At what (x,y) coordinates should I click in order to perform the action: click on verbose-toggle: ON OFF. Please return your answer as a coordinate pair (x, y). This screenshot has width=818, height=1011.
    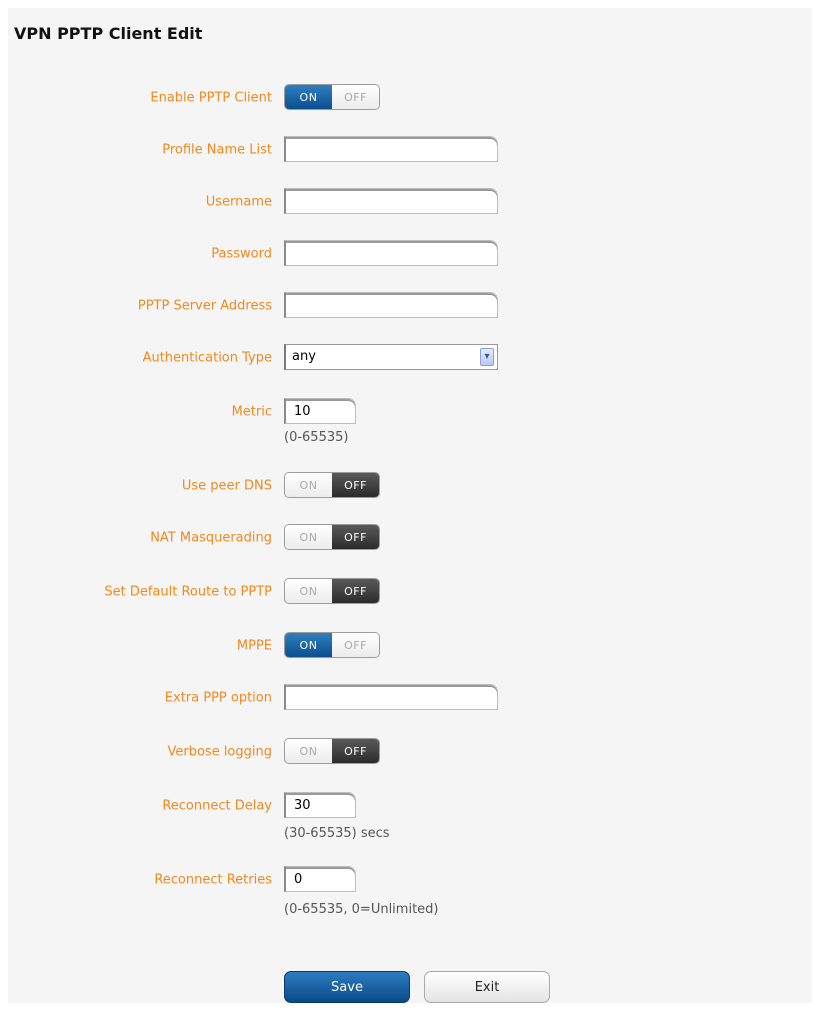
    Looking at the image, I should click on (332, 751).